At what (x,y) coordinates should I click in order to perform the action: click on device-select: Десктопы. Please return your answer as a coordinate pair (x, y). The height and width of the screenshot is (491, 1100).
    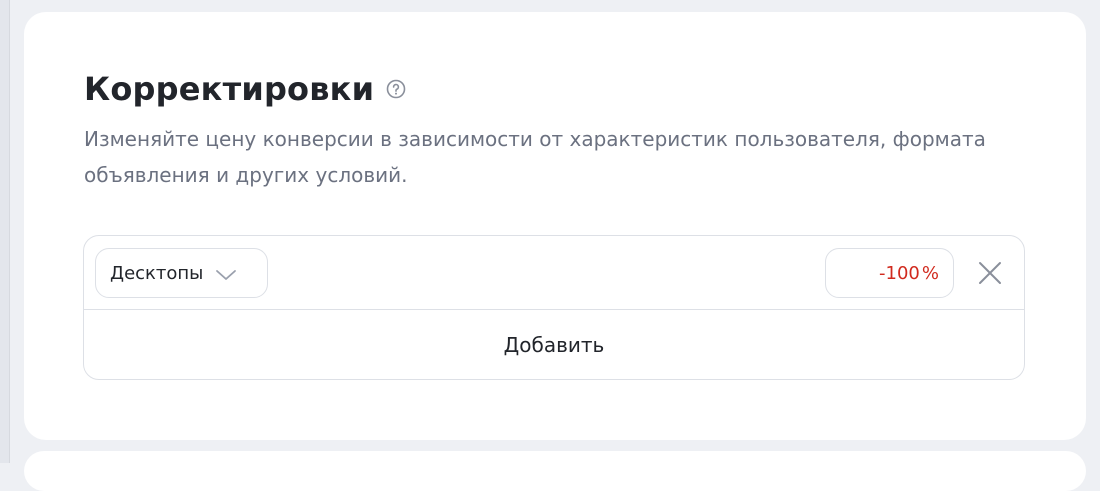
    Looking at the image, I should click on (181, 273).